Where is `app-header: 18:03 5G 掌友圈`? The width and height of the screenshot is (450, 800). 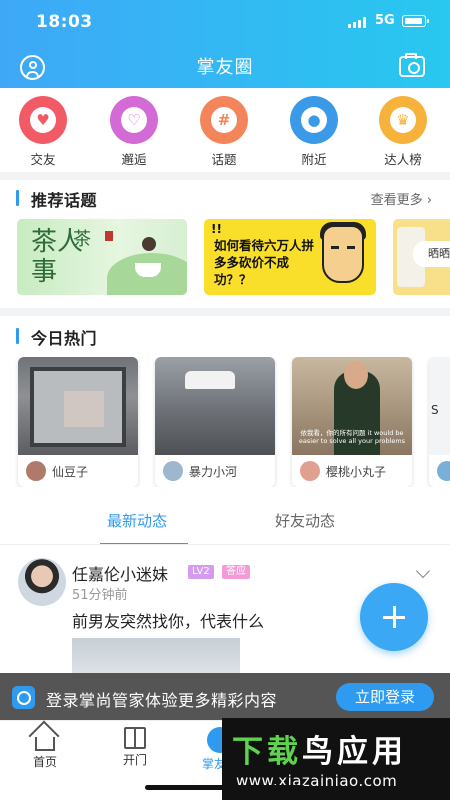 app-header: 18:03 5G 掌友圈 is located at coordinates (225, 44).